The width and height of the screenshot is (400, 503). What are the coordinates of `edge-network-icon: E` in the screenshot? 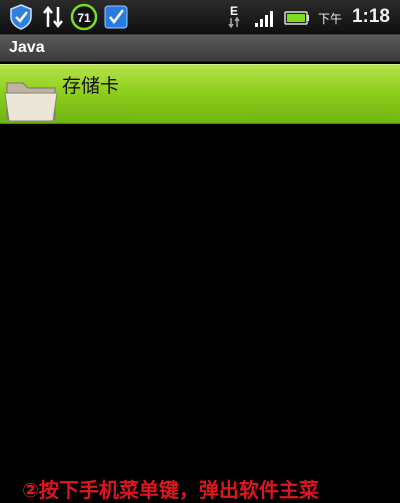 It's located at (234, 16).